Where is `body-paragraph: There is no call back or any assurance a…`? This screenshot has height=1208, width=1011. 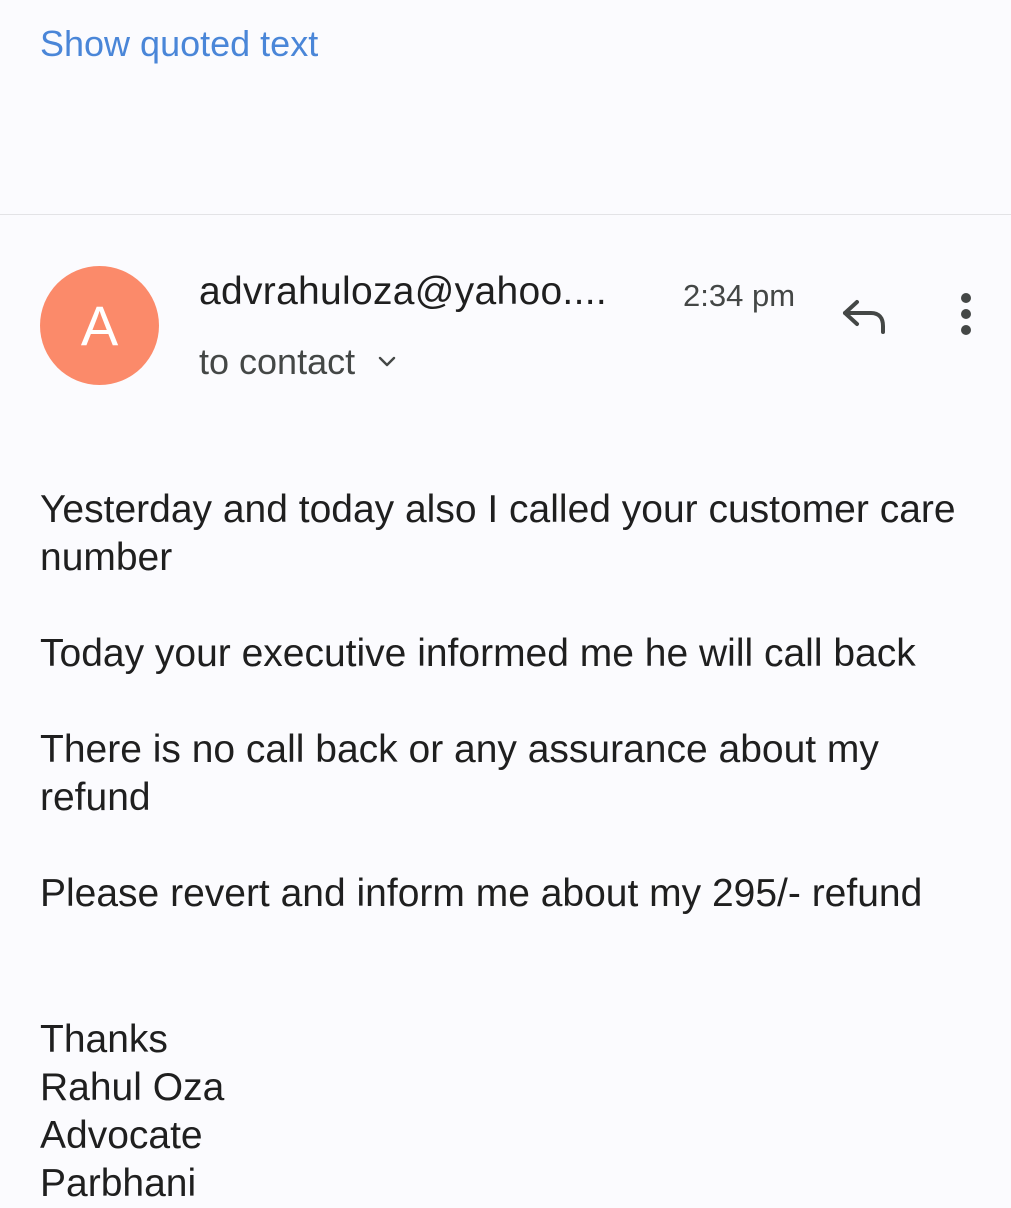 body-paragraph: There is no call back or any assurance a… is located at coordinates (459, 773).